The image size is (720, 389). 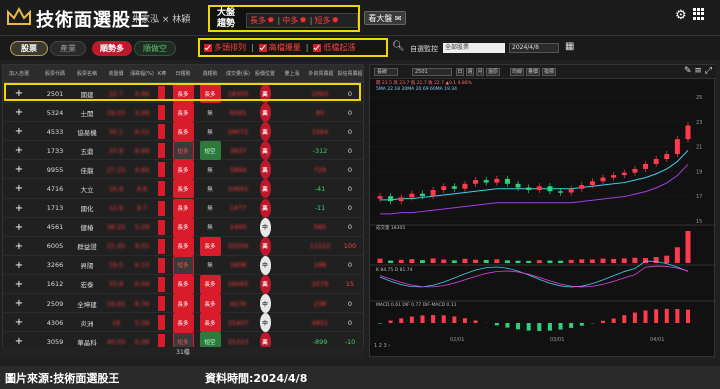 I want to click on foreign-net: 238, so click(x=320, y=303).